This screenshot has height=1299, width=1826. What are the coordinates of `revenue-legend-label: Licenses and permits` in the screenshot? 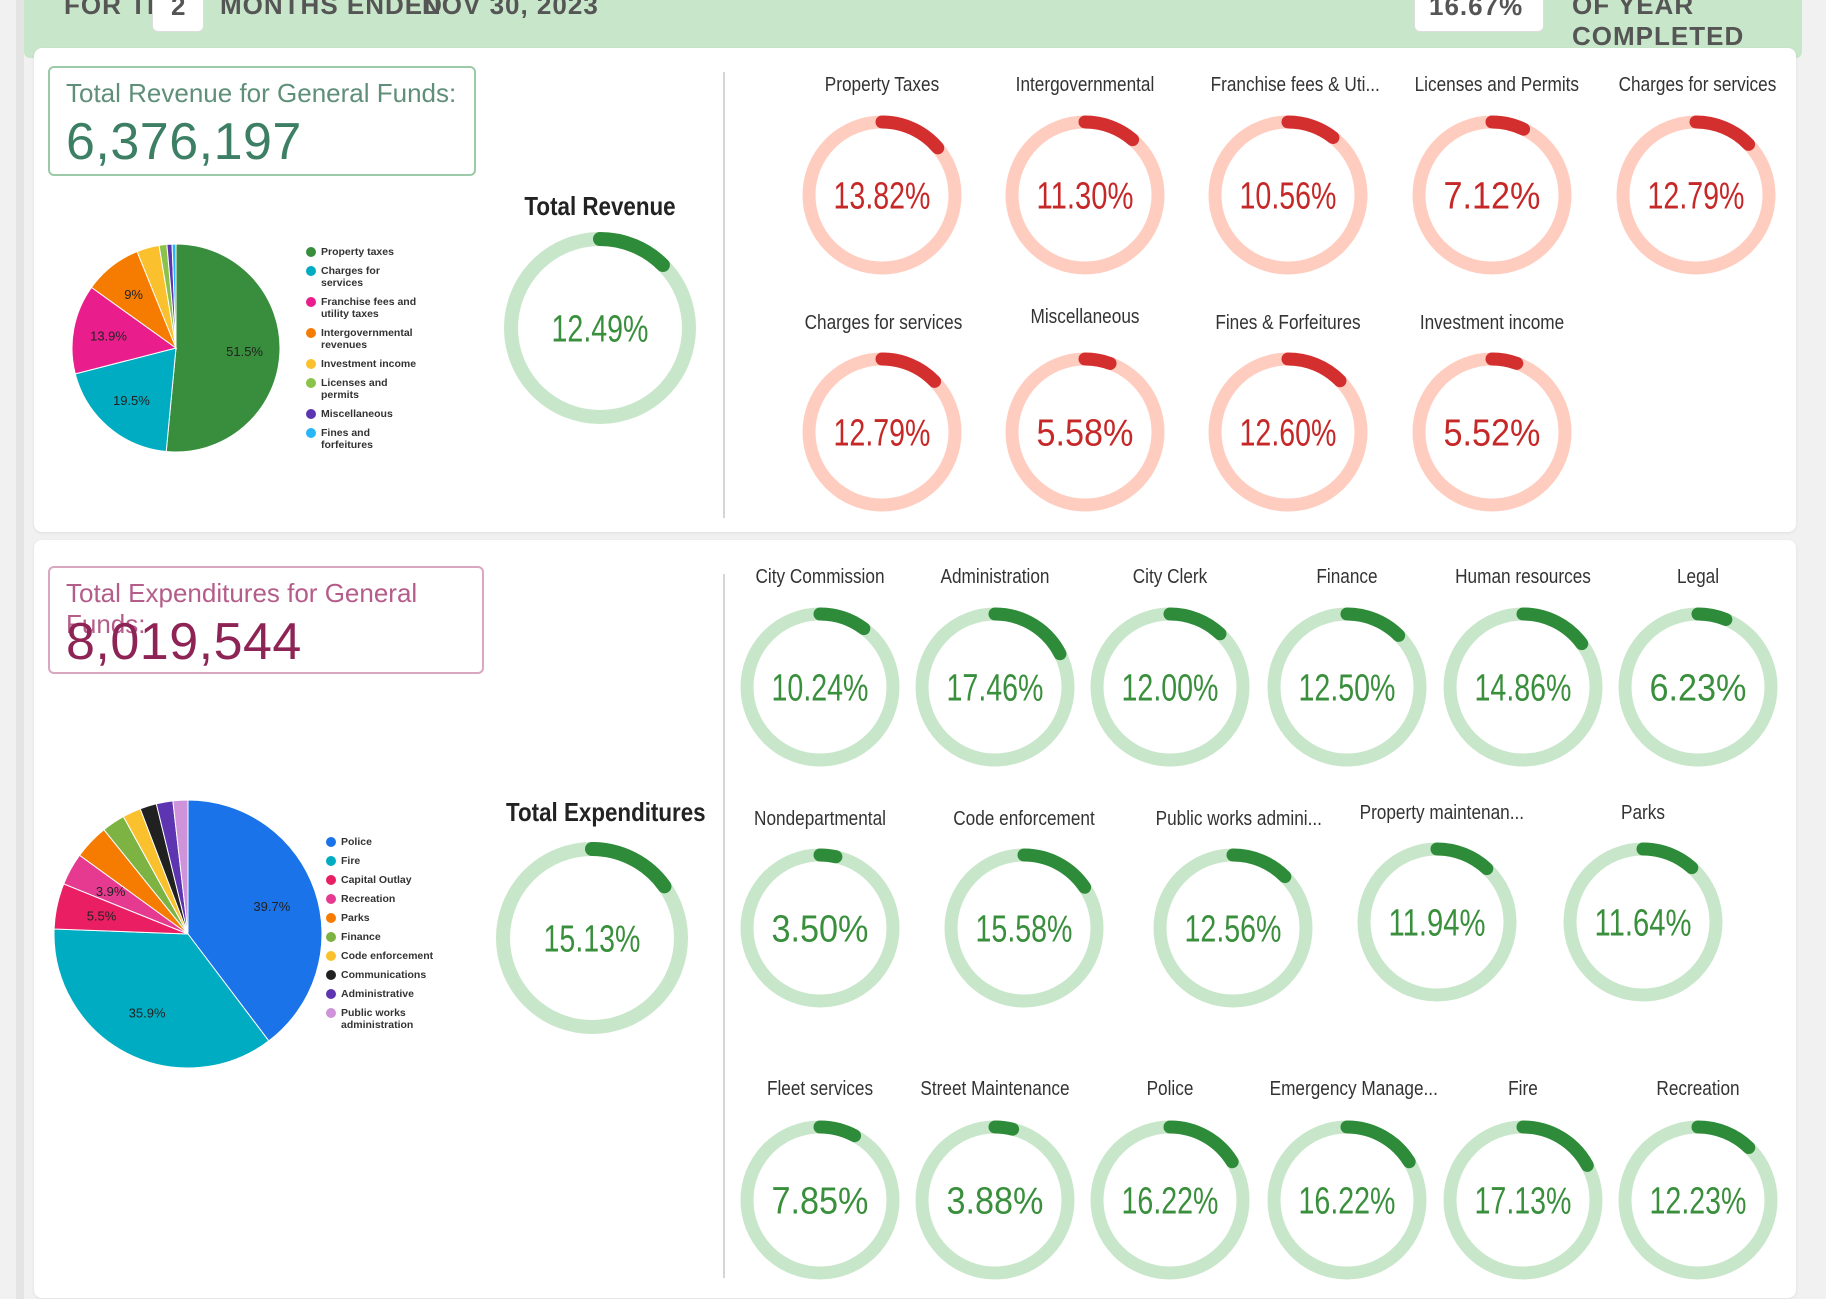 It's located at (354, 389).